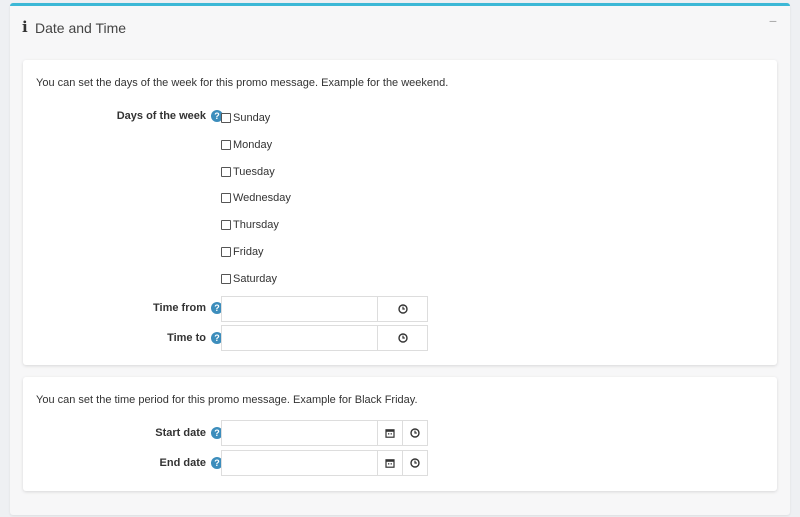 The width and height of the screenshot is (800, 517). What do you see at coordinates (256, 225) in the screenshot?
I see `checkbox-label-thursday: Thursday` at bounding box center [256, 225].